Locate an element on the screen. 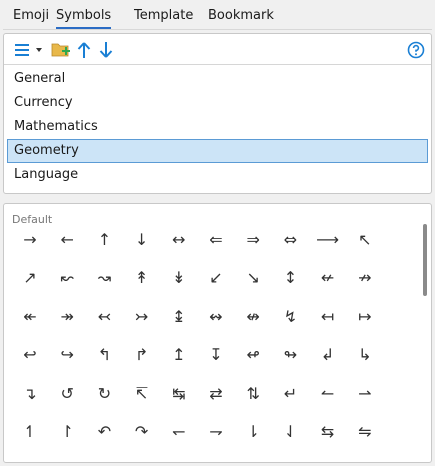 Image resolution: width=435 pixels, height=466 pixels. symbol-cell: ⟶ is located at coordinates (328, 240).